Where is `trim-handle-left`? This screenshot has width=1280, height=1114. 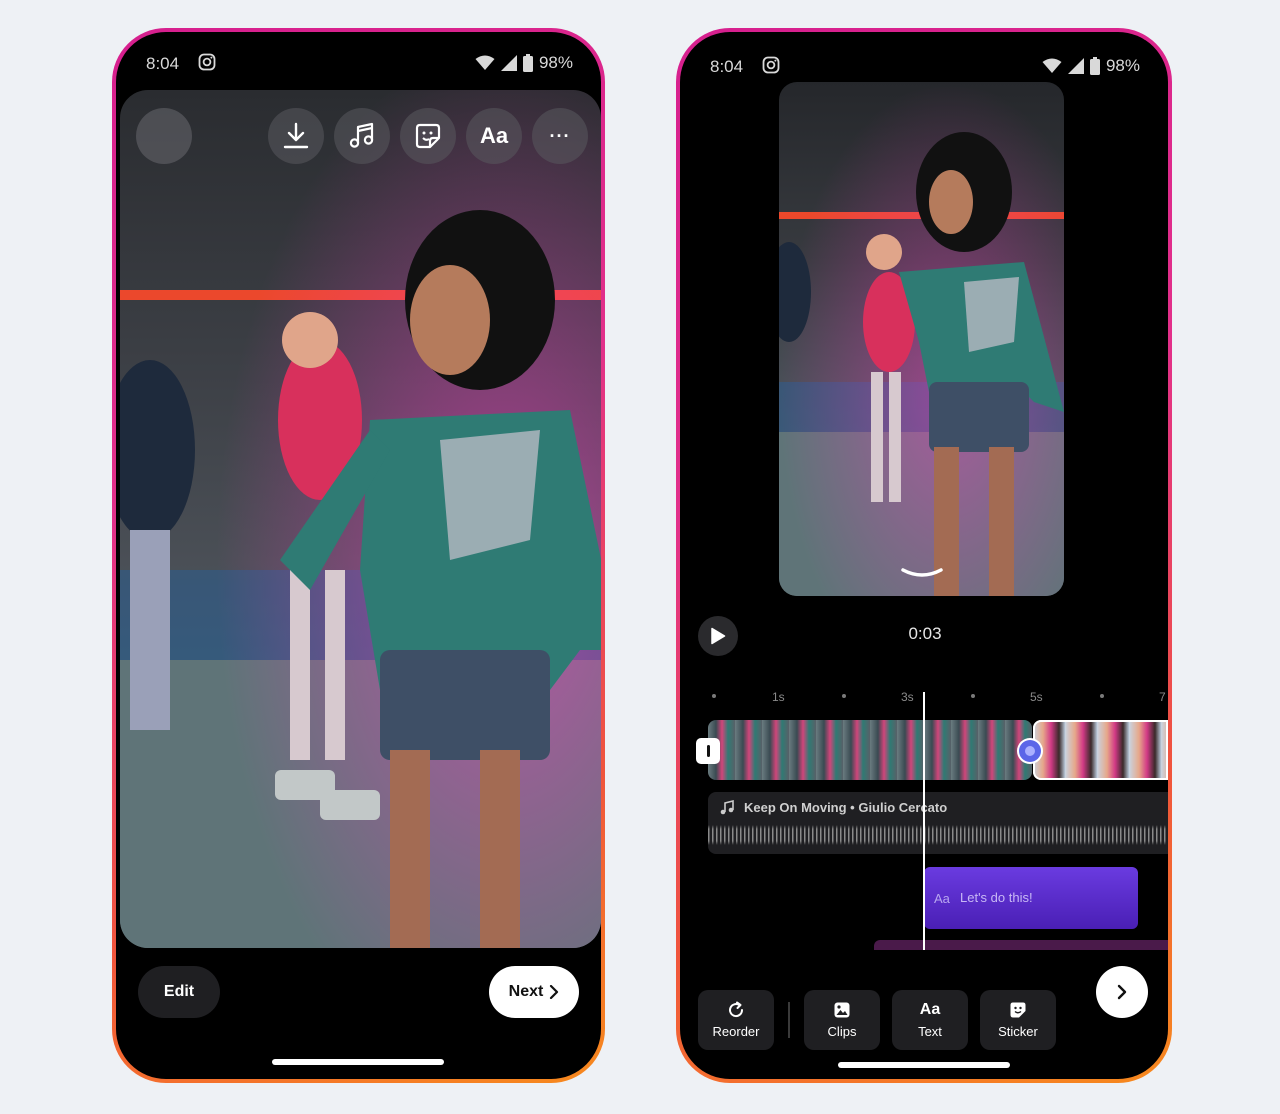 trim-handle-left is located at coordinates (708, 751).